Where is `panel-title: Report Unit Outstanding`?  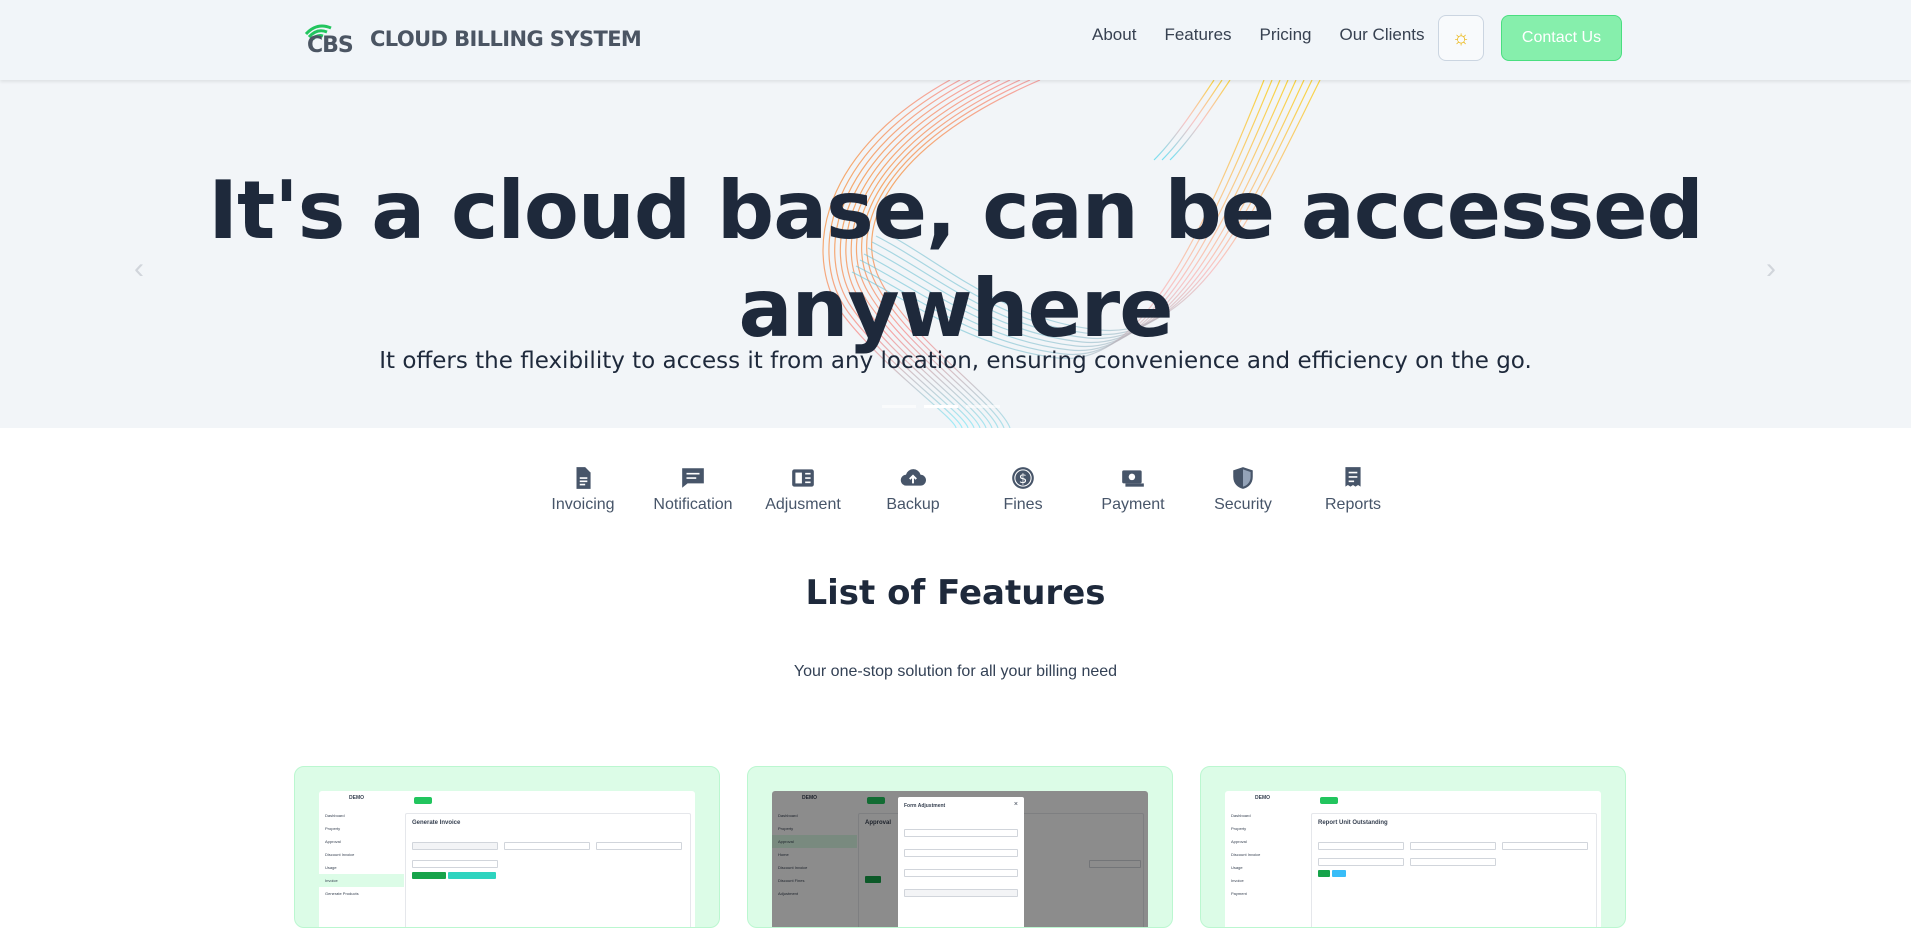 panel-title: Report Unit Outstanding is located at coordinates (1353, 823).